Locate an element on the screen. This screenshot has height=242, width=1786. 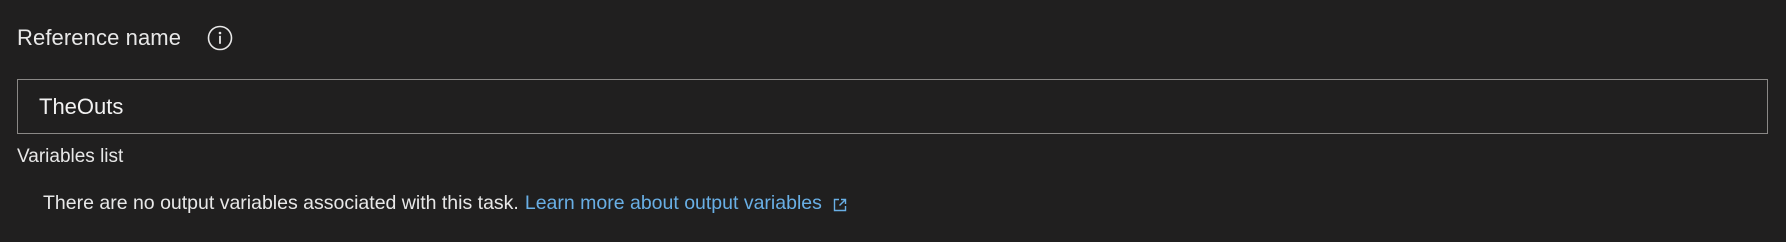
info-icon is located at coordinates (220, 38).